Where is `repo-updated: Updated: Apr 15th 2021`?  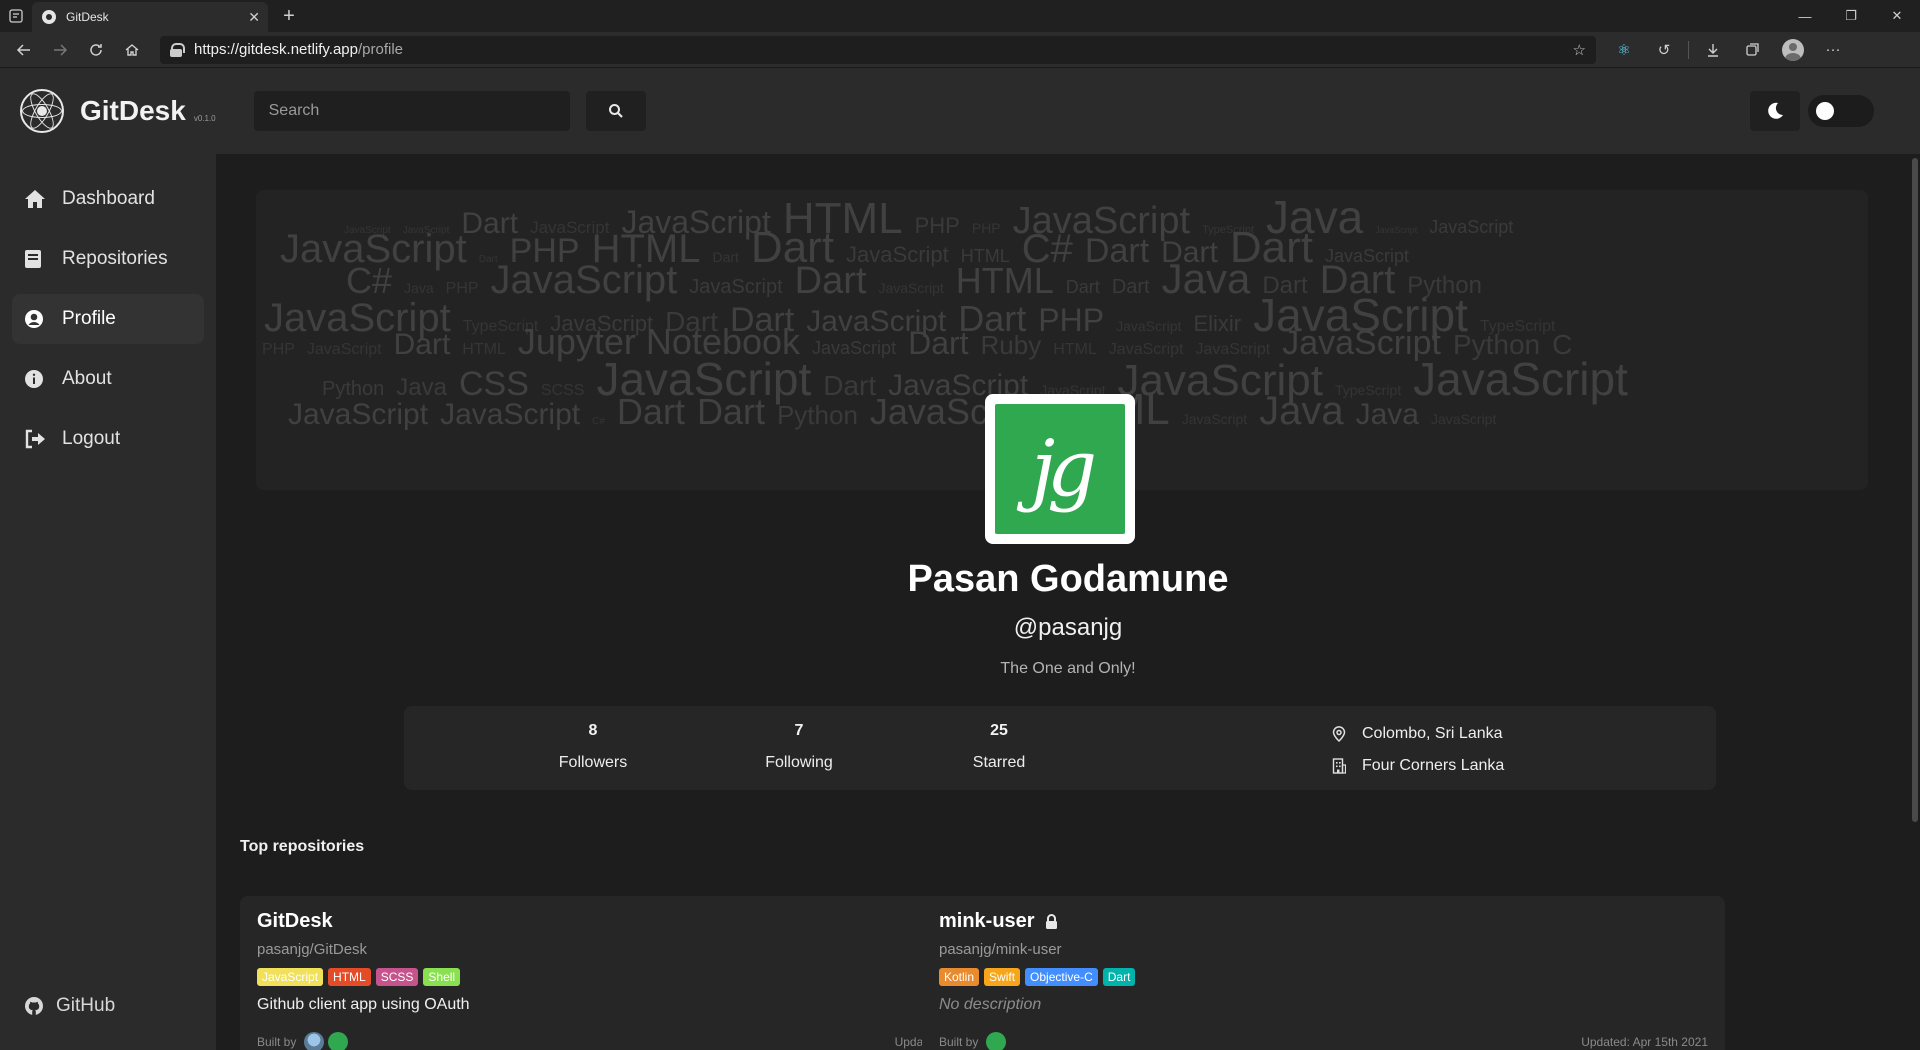
repo-updated: Updated: Apr 15th 2021 is located at coordinates (1644, 1042).